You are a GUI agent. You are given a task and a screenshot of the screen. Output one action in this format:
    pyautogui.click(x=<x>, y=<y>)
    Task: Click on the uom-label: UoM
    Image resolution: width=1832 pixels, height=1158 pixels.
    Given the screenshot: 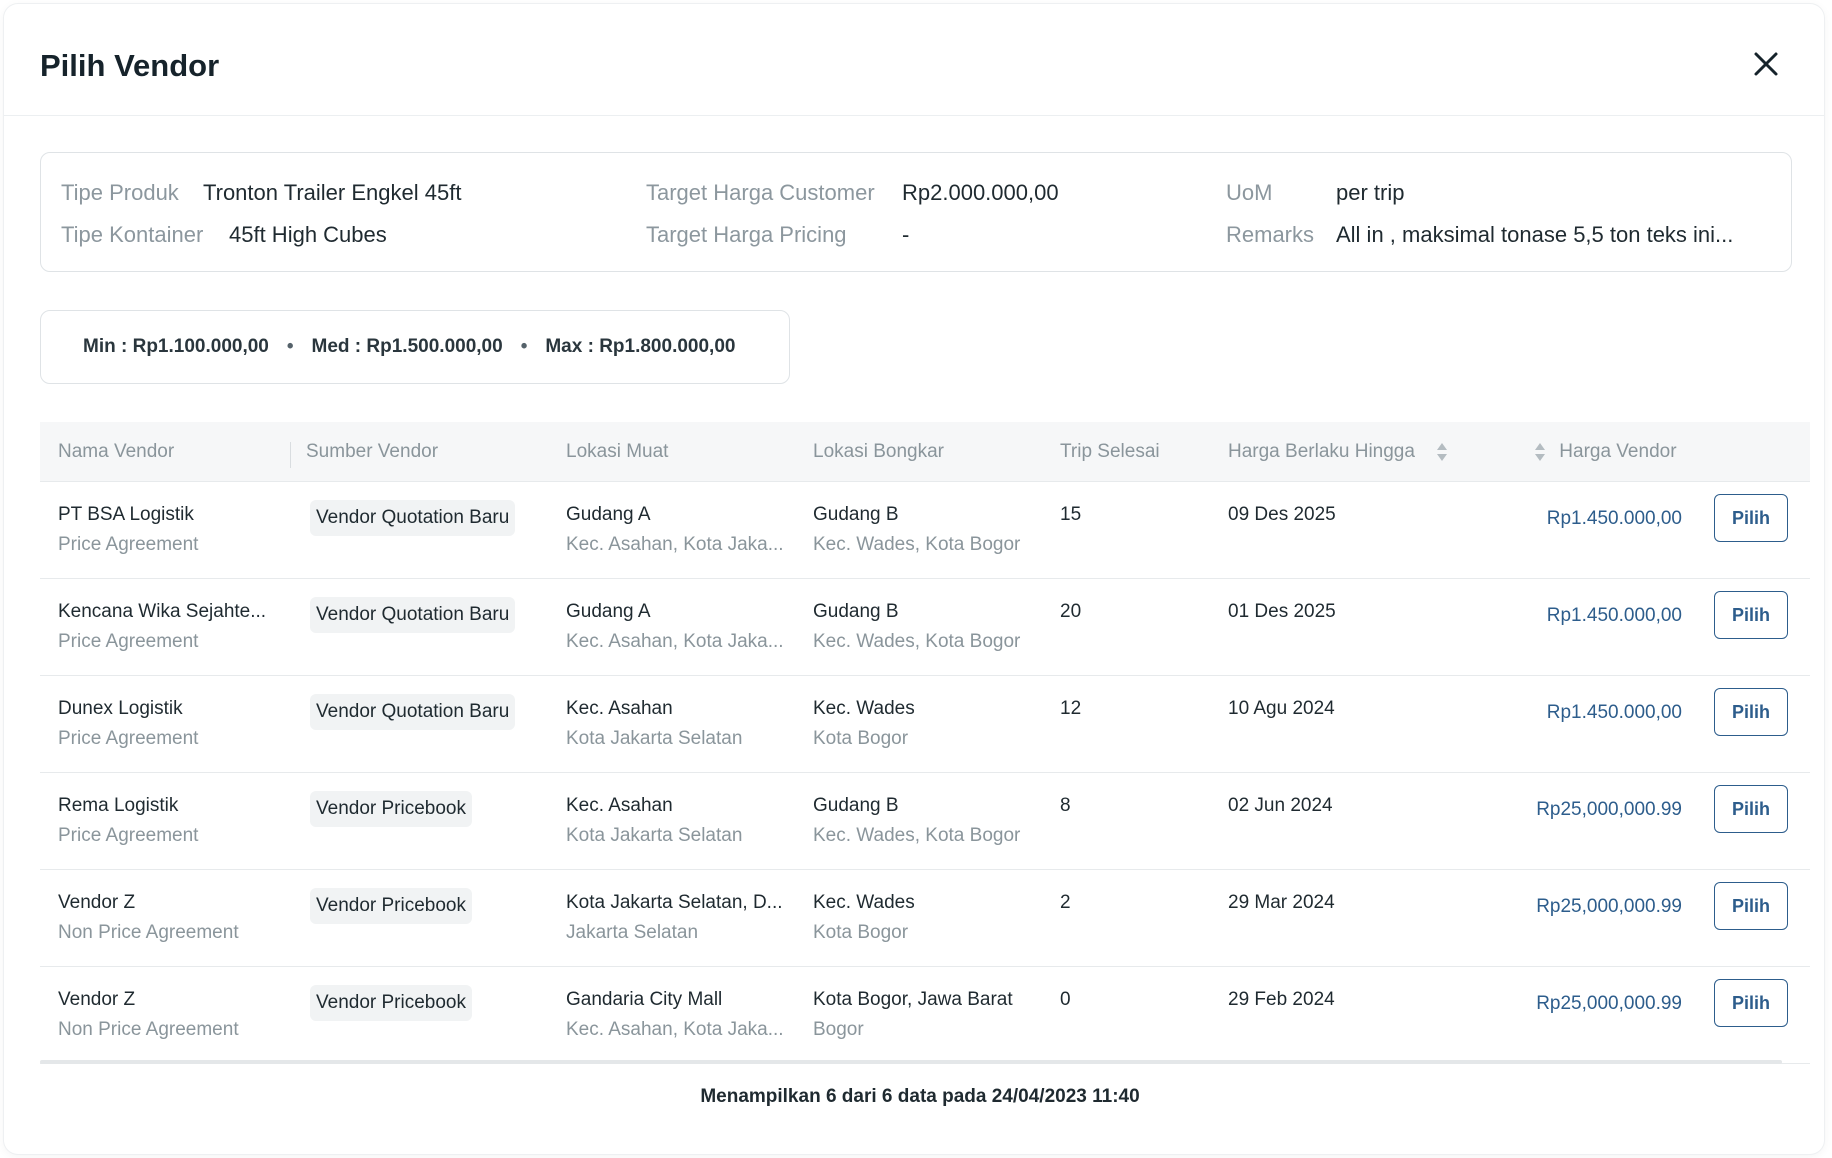 What is the action you would take?
    pyautogui.click(x=1249, y=192)
    